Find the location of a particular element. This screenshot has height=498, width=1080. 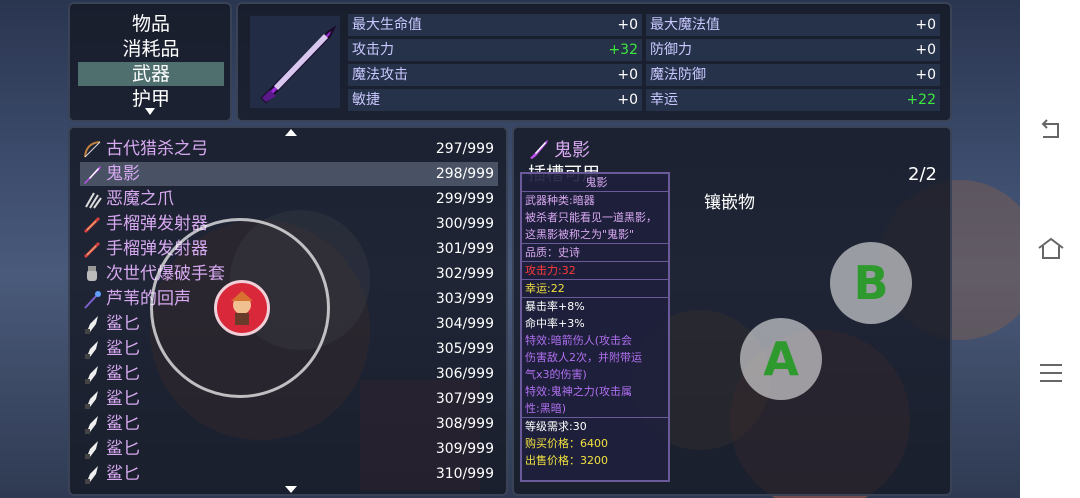

item-count: 306/999 is located at coordinates (464, 374).